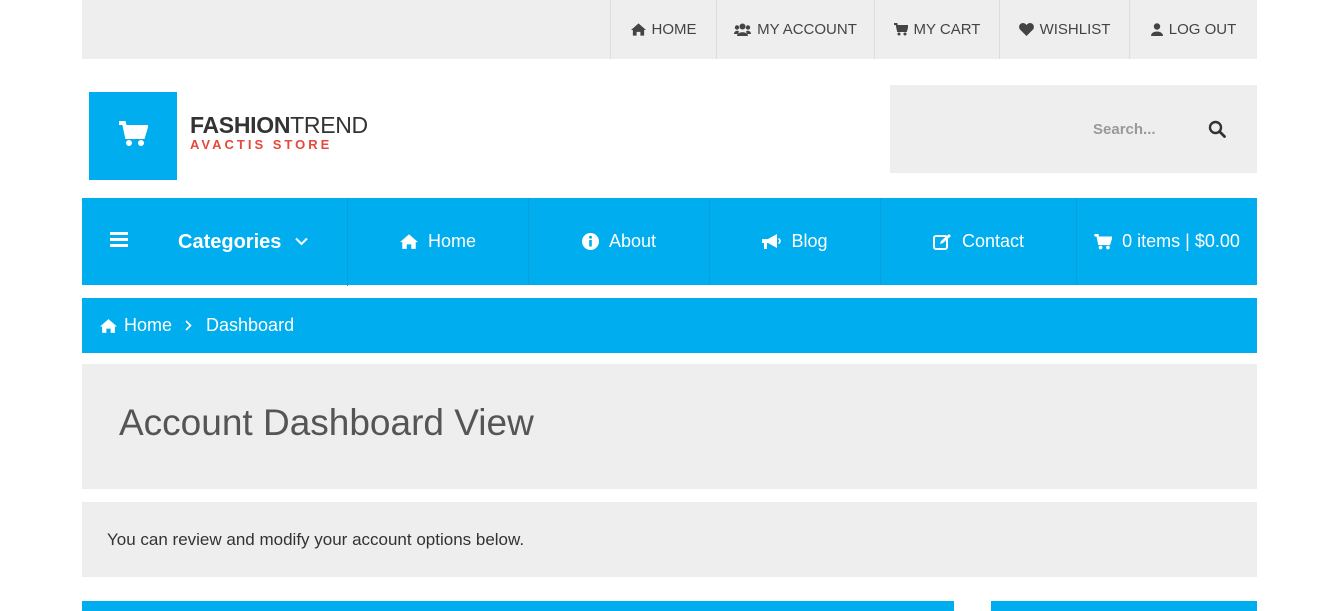  I want to click on nav-about: About, so click(619, 241).